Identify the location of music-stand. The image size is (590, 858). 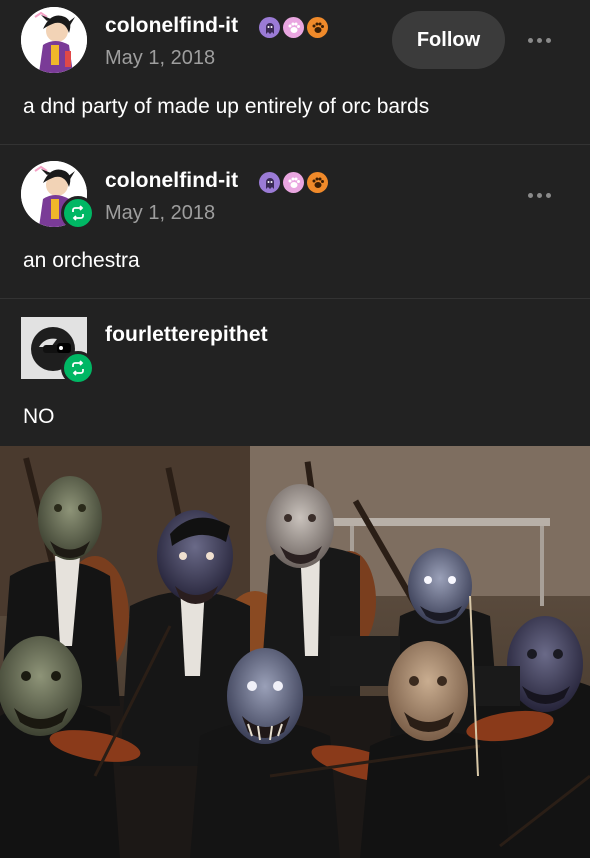
(495, 686).